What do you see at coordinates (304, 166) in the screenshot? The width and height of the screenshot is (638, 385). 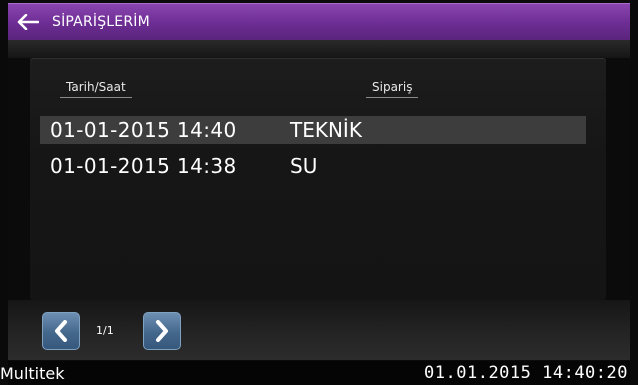 I see `row-order: SU` at bounding box center [304, 166].